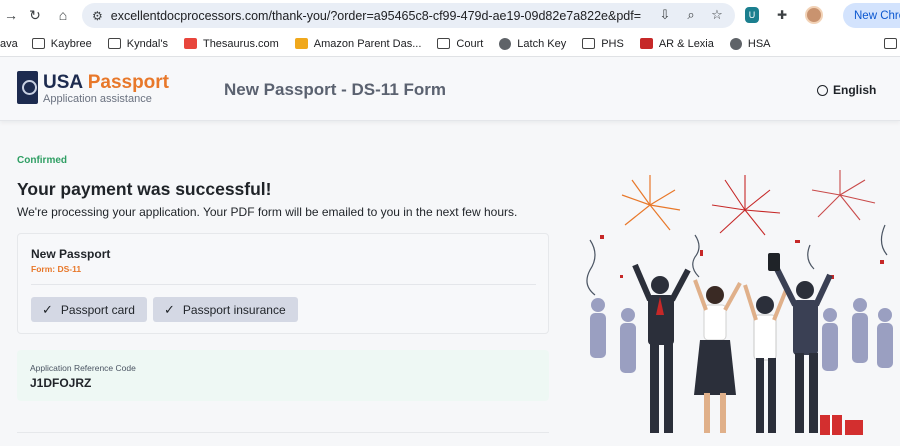 This screenshot has height=446, width=900. I want to click on bookmark-phs: PHS, so click(603, 44).